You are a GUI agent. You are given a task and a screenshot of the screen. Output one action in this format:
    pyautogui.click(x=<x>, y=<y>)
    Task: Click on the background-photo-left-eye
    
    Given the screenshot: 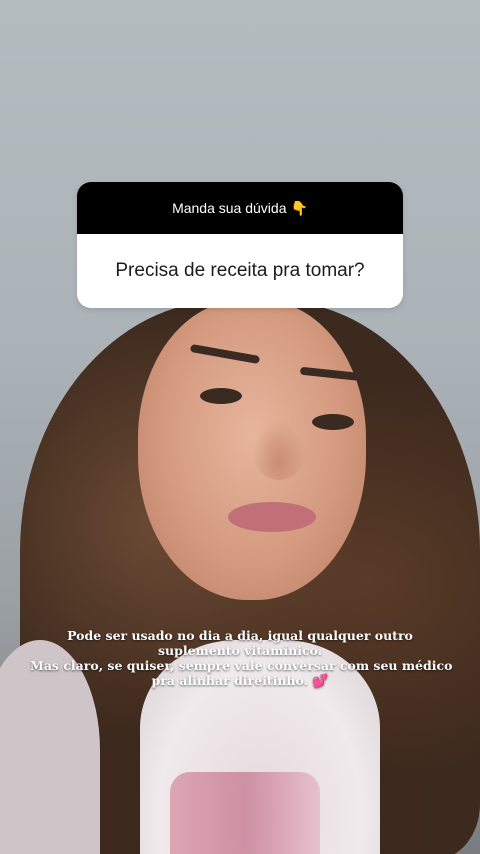 What is the action you would take?
    pyautogui.click(x=221, y=396)
    